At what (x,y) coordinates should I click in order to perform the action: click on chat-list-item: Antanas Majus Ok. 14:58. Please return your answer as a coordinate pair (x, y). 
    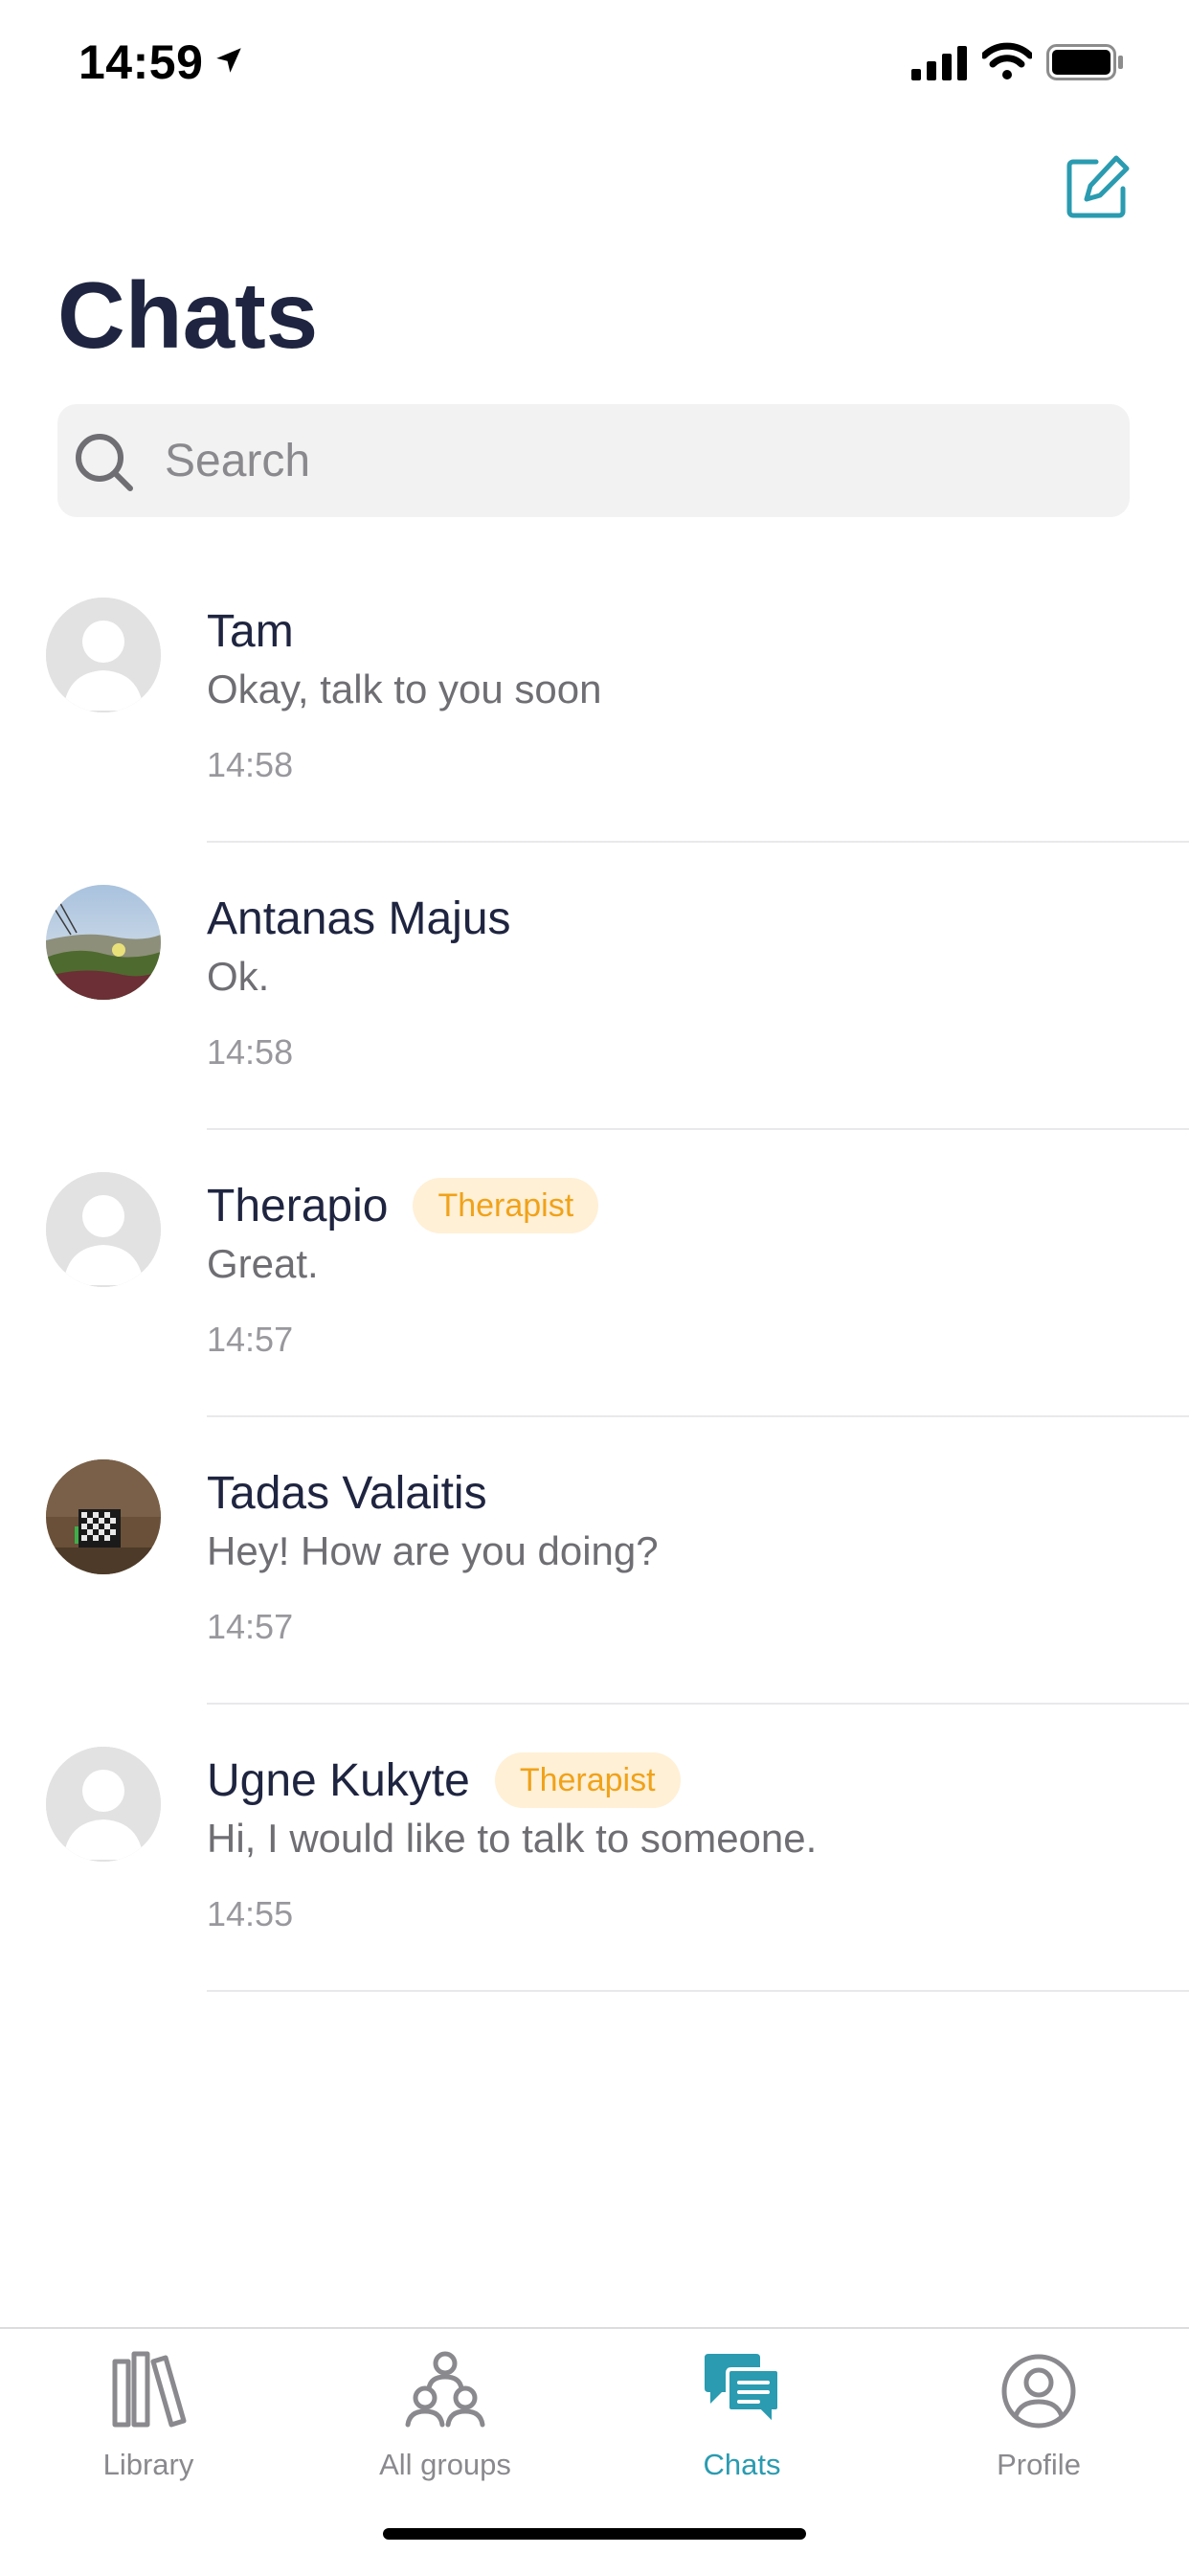
    Looking at the image, I should click on (594, 986).